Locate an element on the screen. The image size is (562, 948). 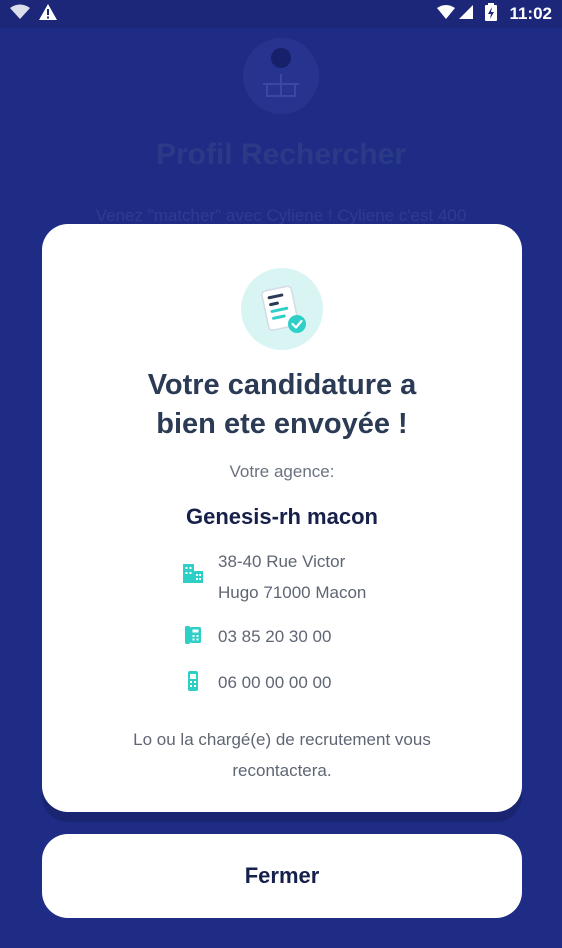
background-title: Profil Rechercher is located at coordinates (281, 154).